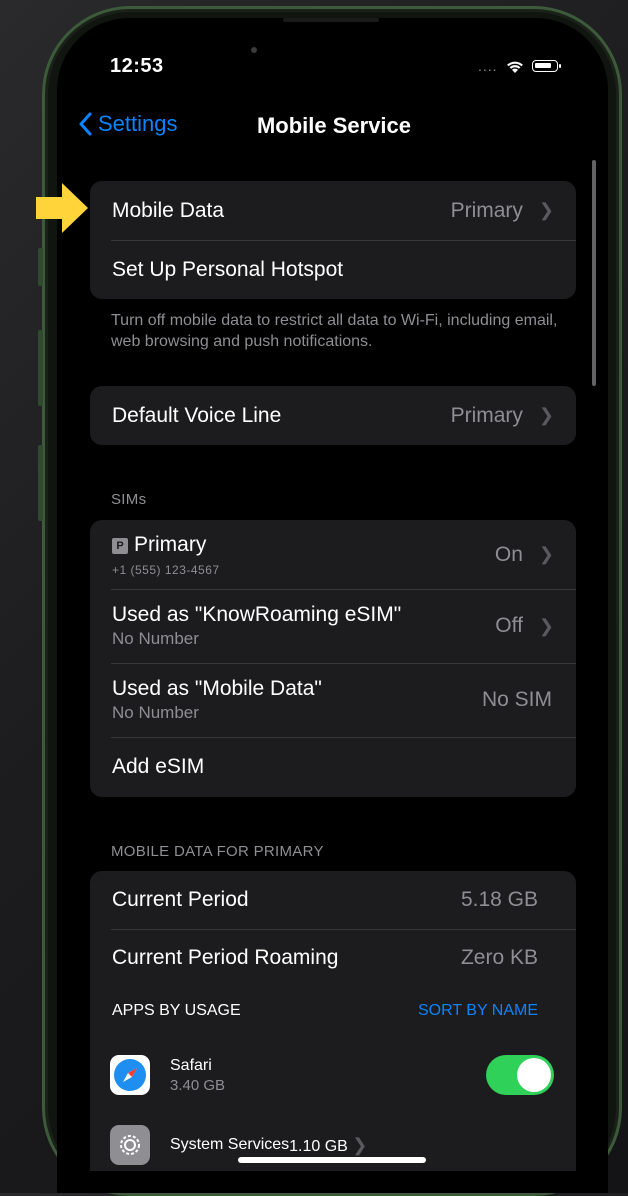  Describe the element at coordinates (197, 415) in the screenshot. I see `default-voice-line-label: Default Voice Line` at that location.